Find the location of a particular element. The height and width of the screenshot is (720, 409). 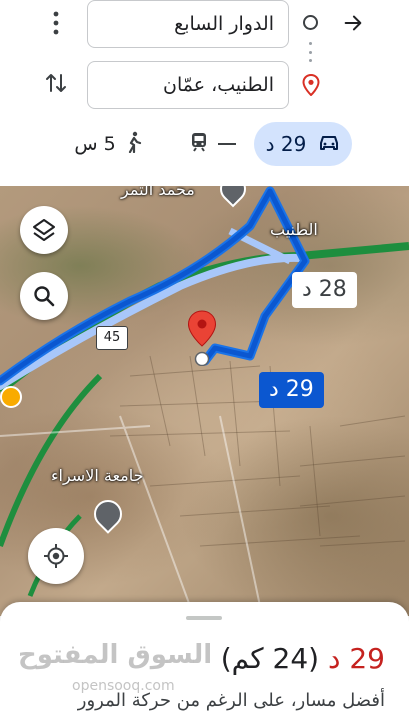

map-label-north: محمد التمر is located at coordinates (158, 192).